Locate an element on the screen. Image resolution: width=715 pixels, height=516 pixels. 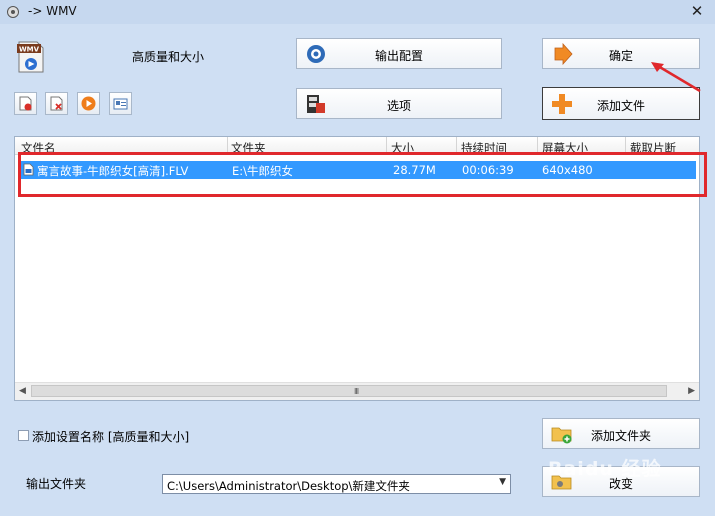
media-info-button is located at coordinates (120, 103).